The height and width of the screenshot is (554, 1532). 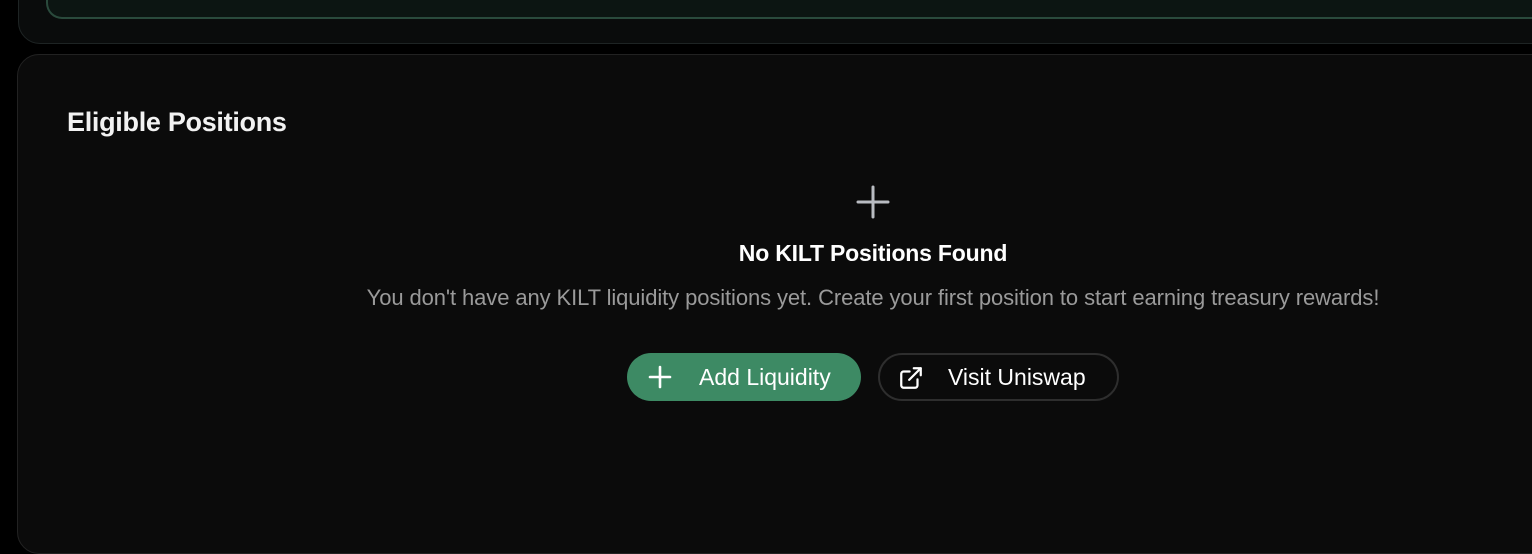 I want to click on external-link-icon, so click(x=911, y=377).